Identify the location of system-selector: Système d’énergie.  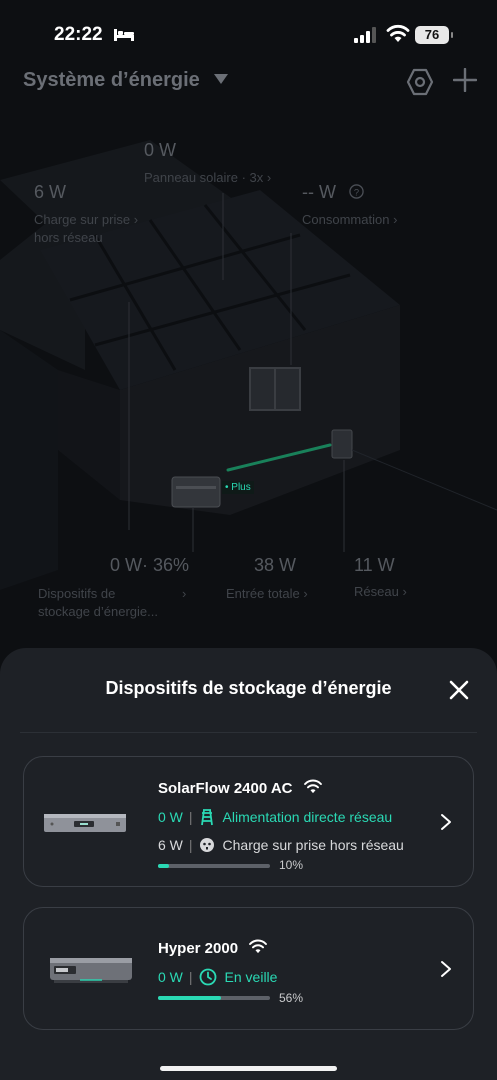
(111, 80).